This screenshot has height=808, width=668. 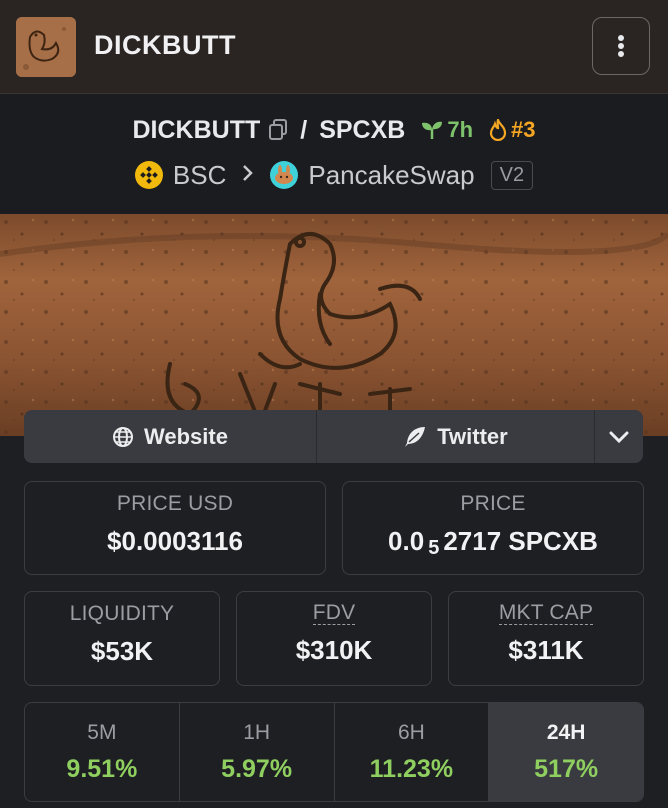 I want to click on fdv-card: FDV $310K, so click(x=334, y=638).